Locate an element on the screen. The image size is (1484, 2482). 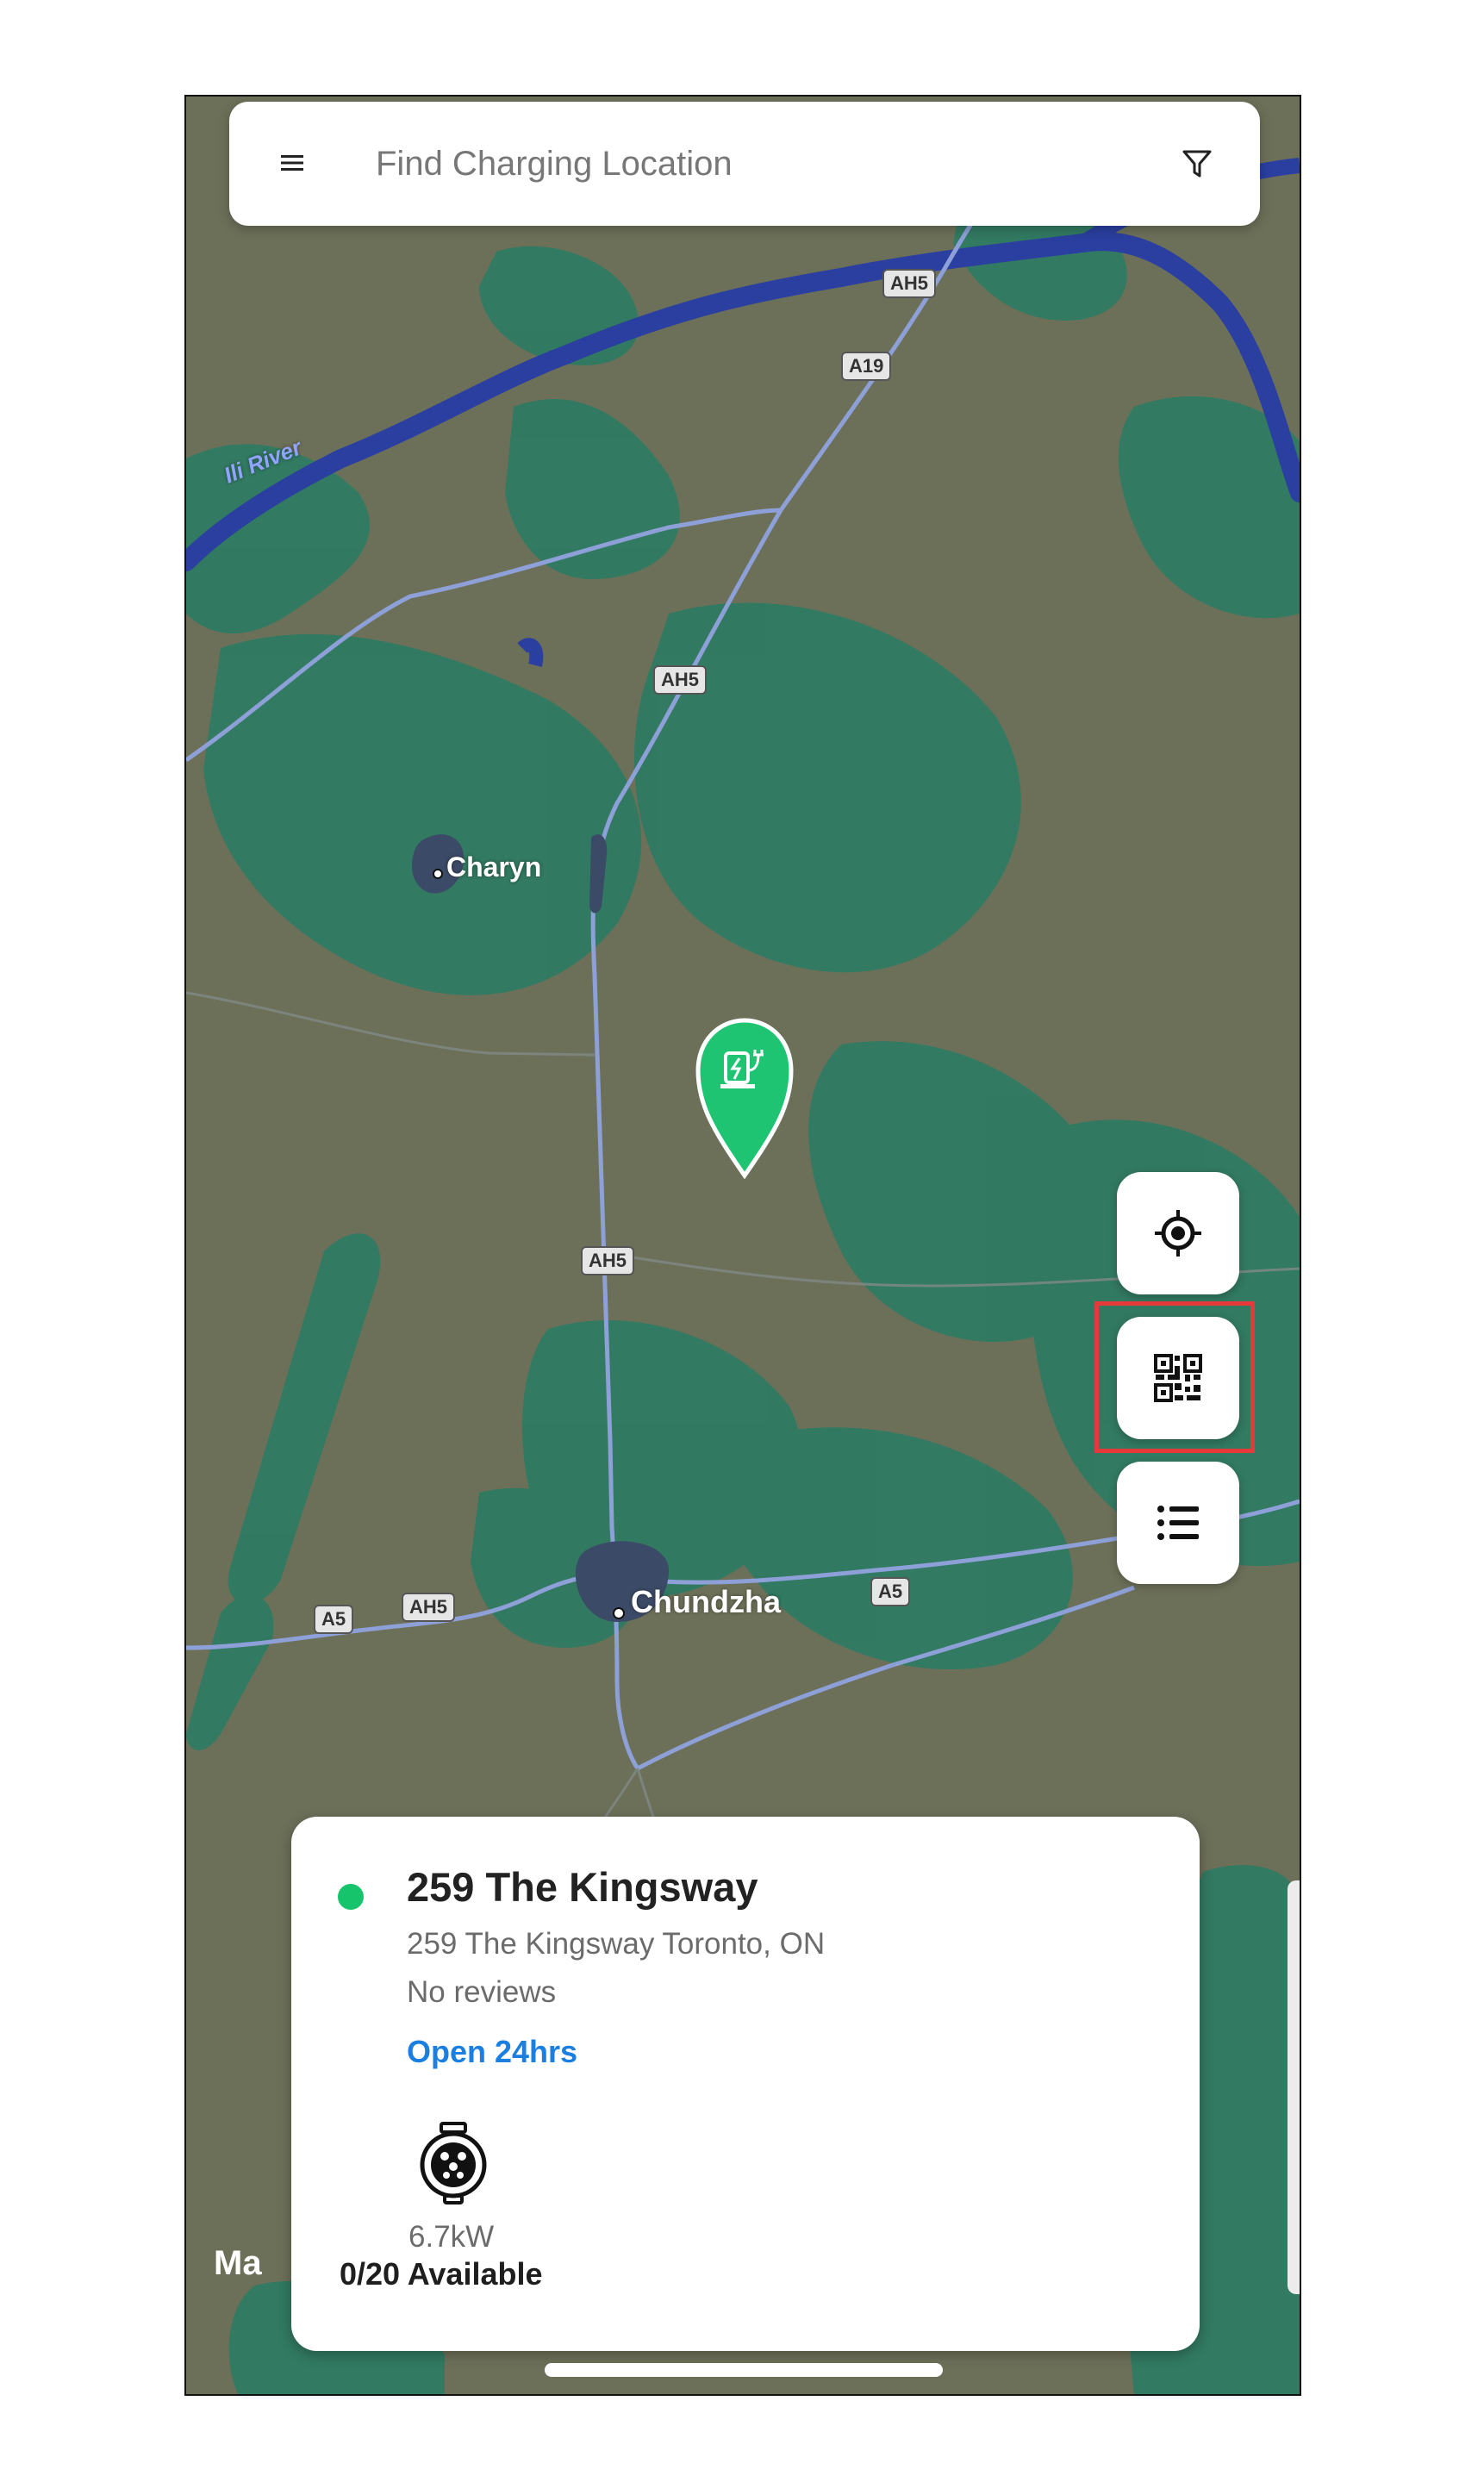
search-input is located at coordinates (755, 163).